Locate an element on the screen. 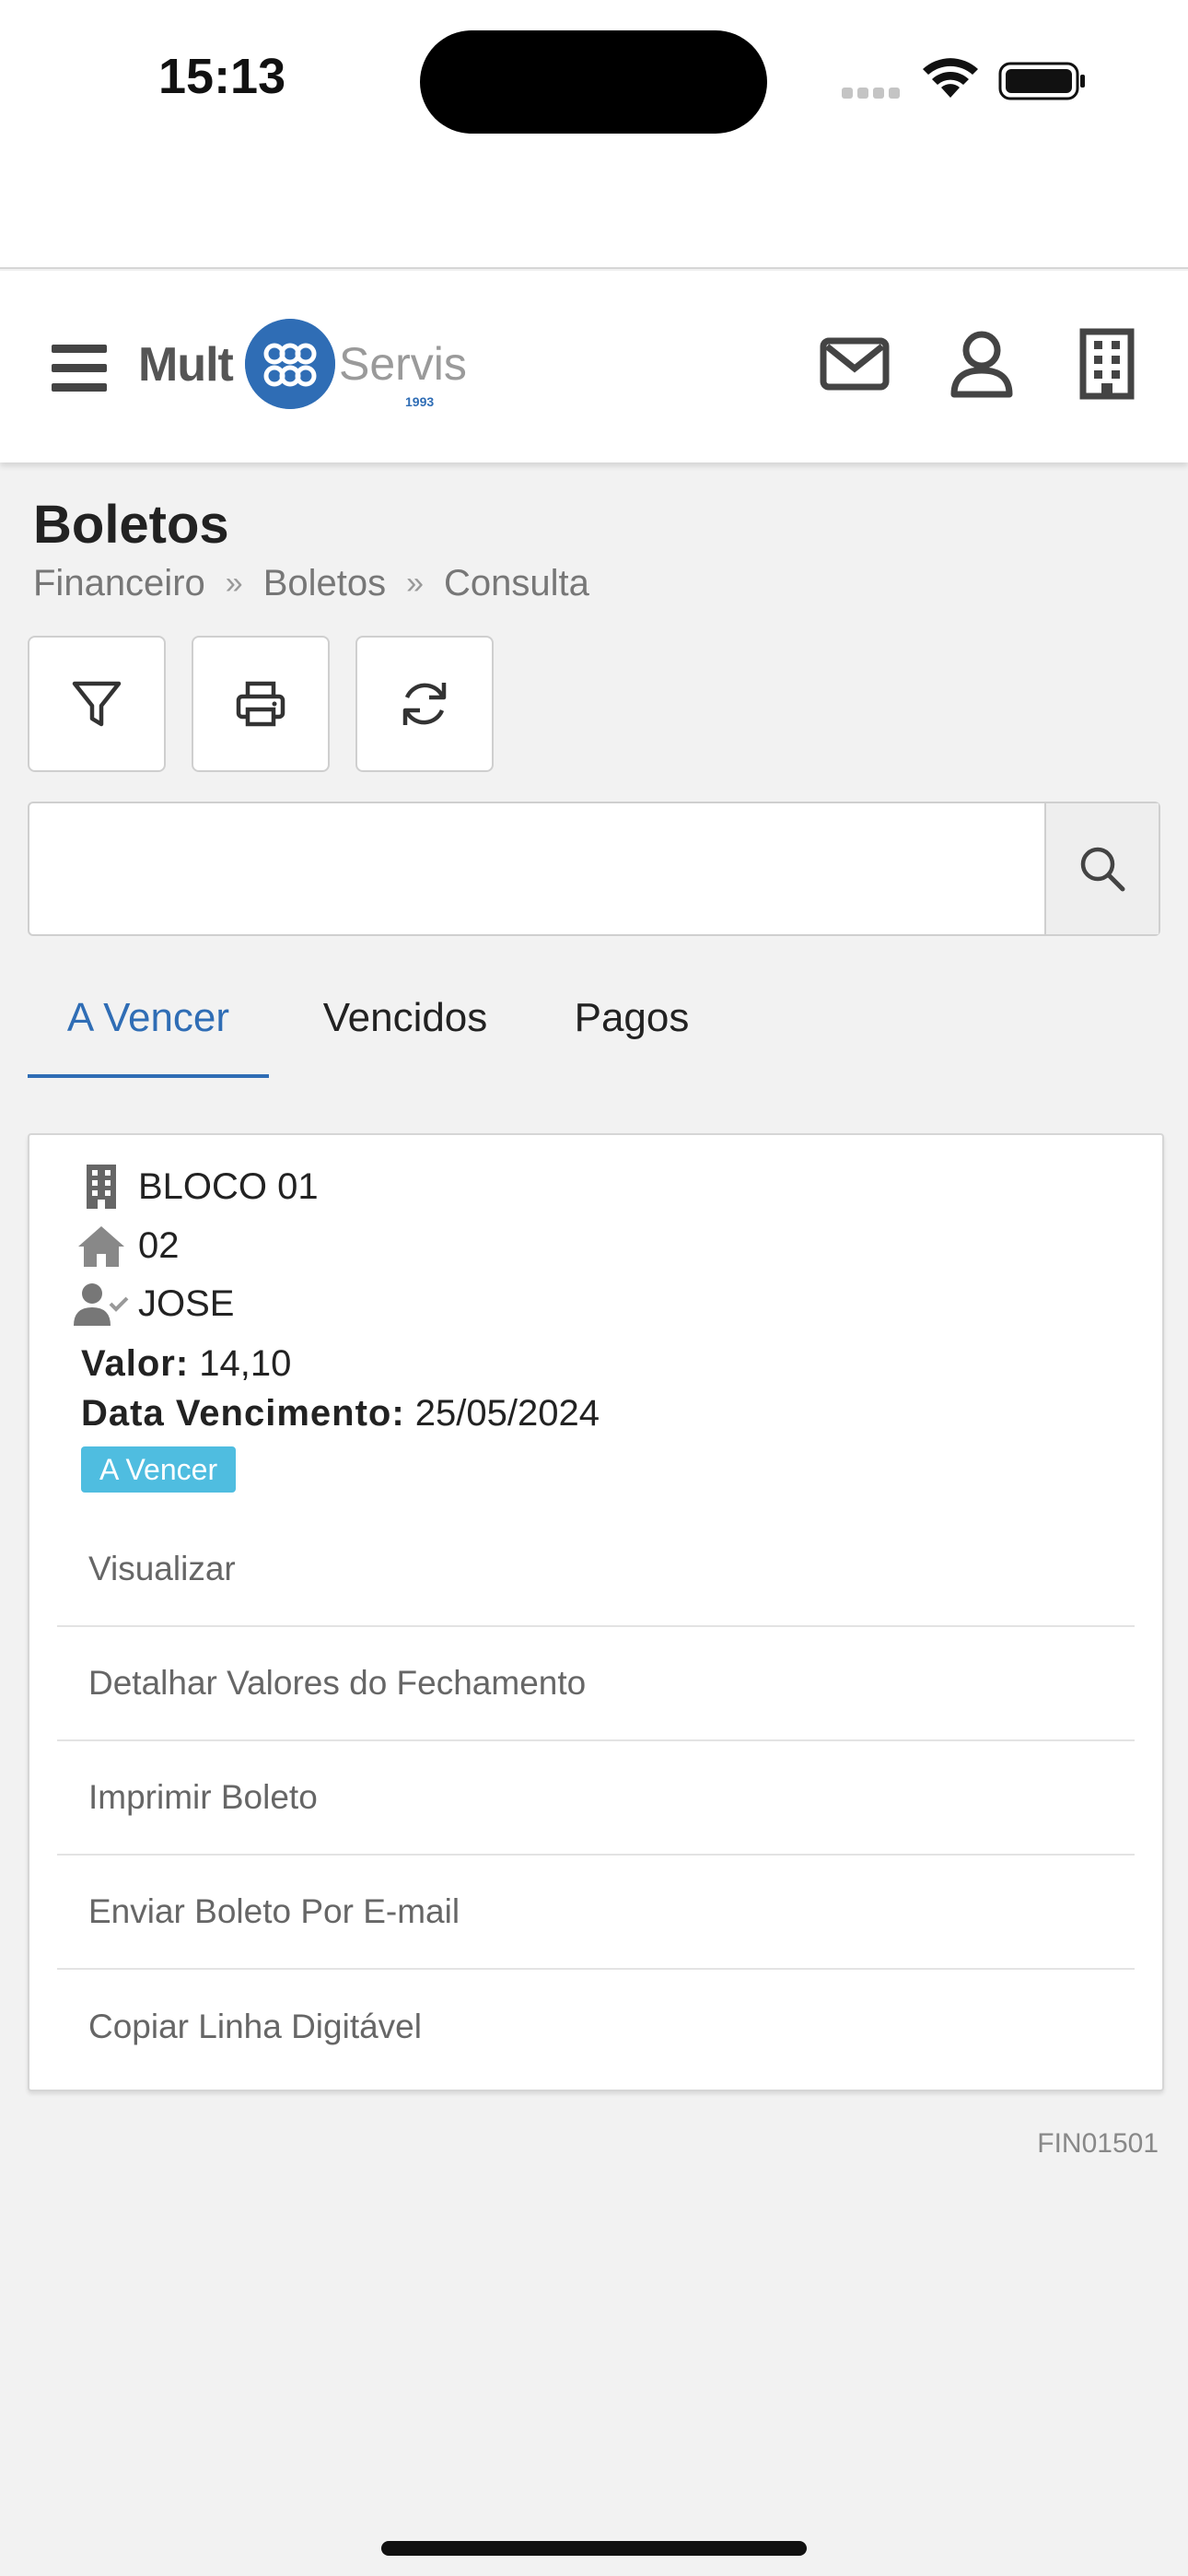  filter-icon is located at coordinates (97, 704).